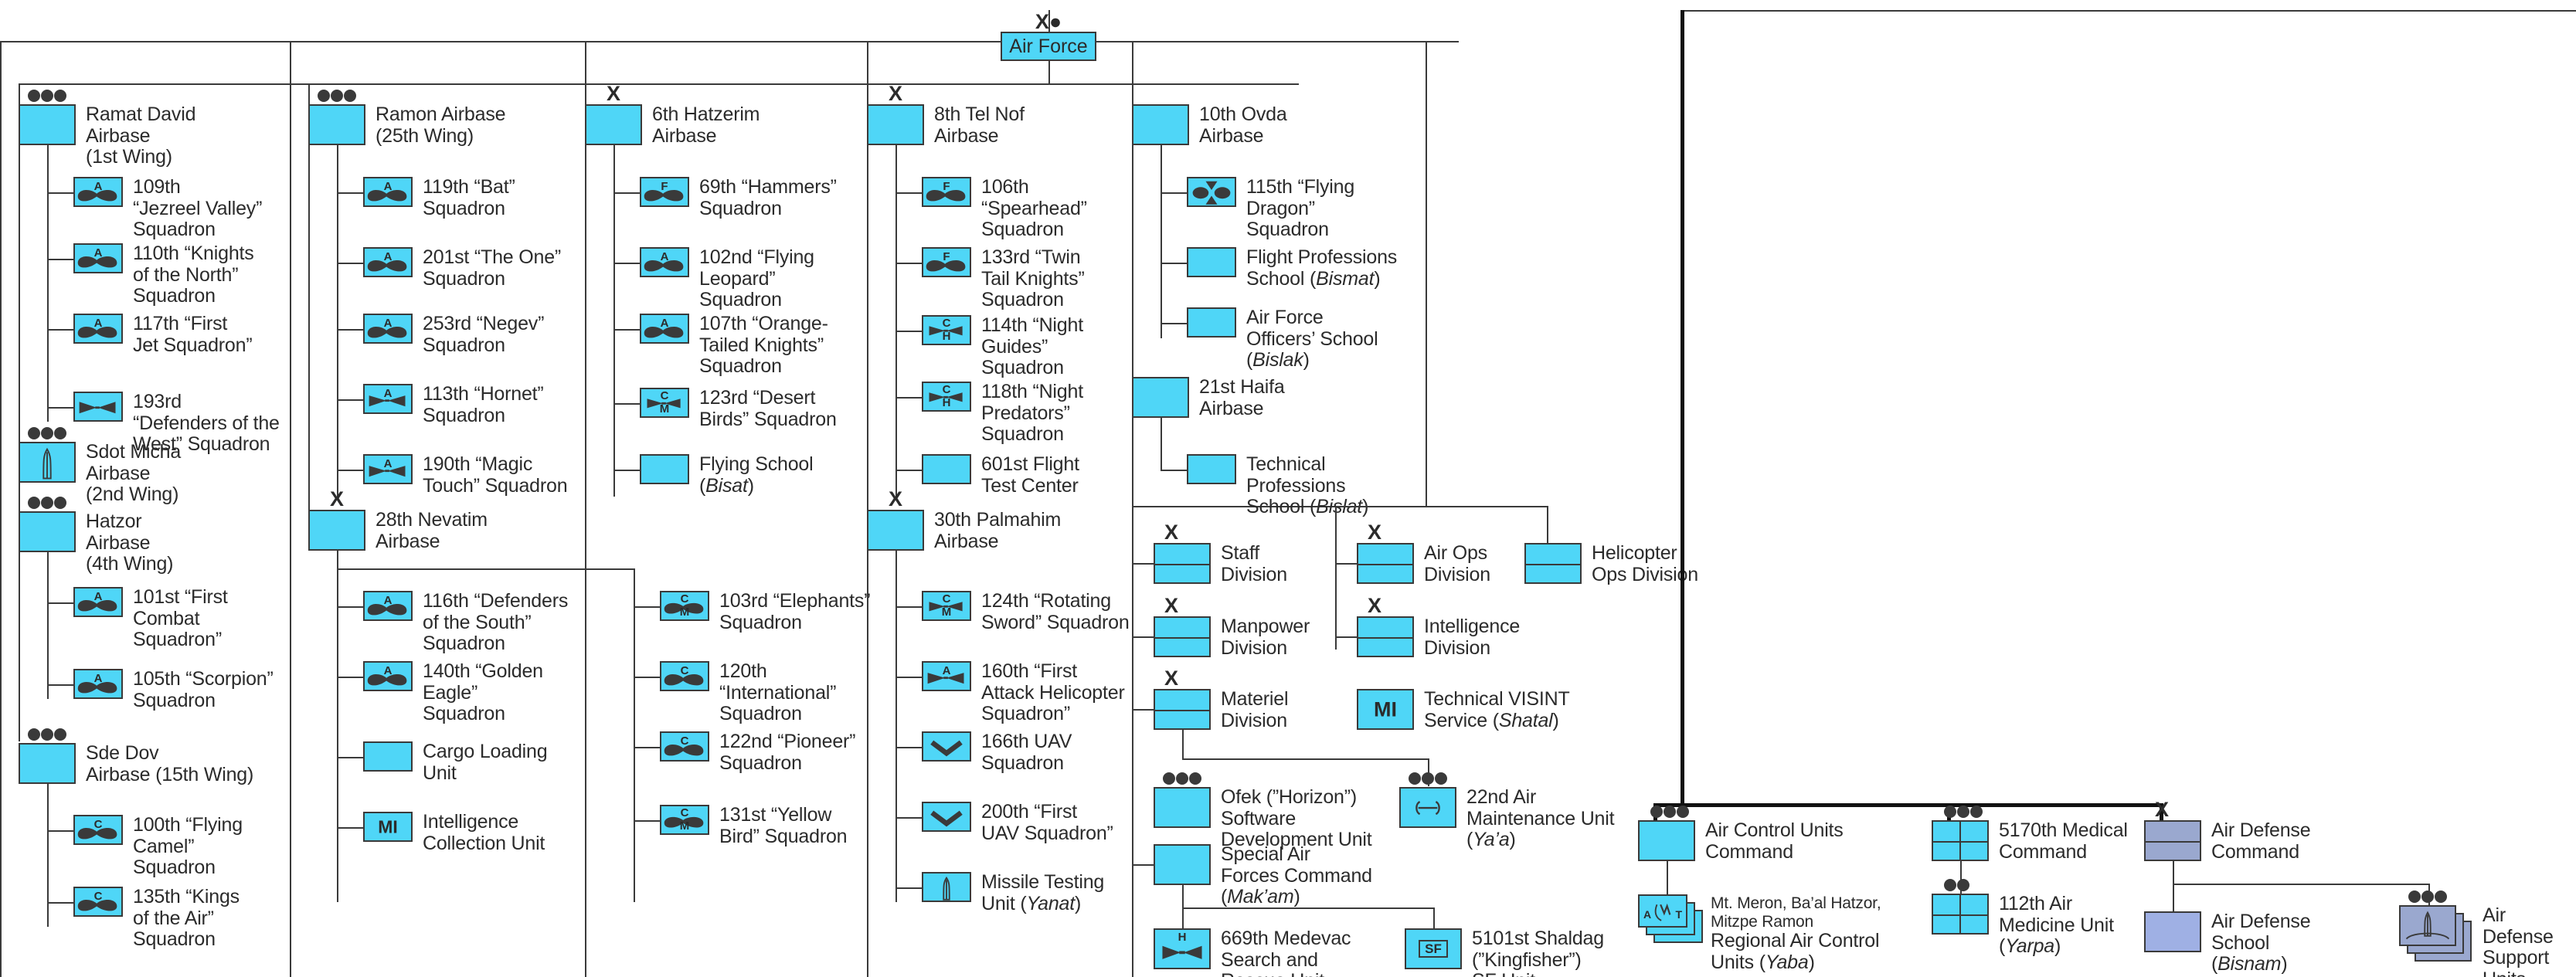 This screenshot has width=2576, height=977. What do you see at coordinates (727, 278) in the screenshot?
I see `node-102nd-squadron: A 102nd “Flying Leopard” Squadron` at bounding box center [727, 278].